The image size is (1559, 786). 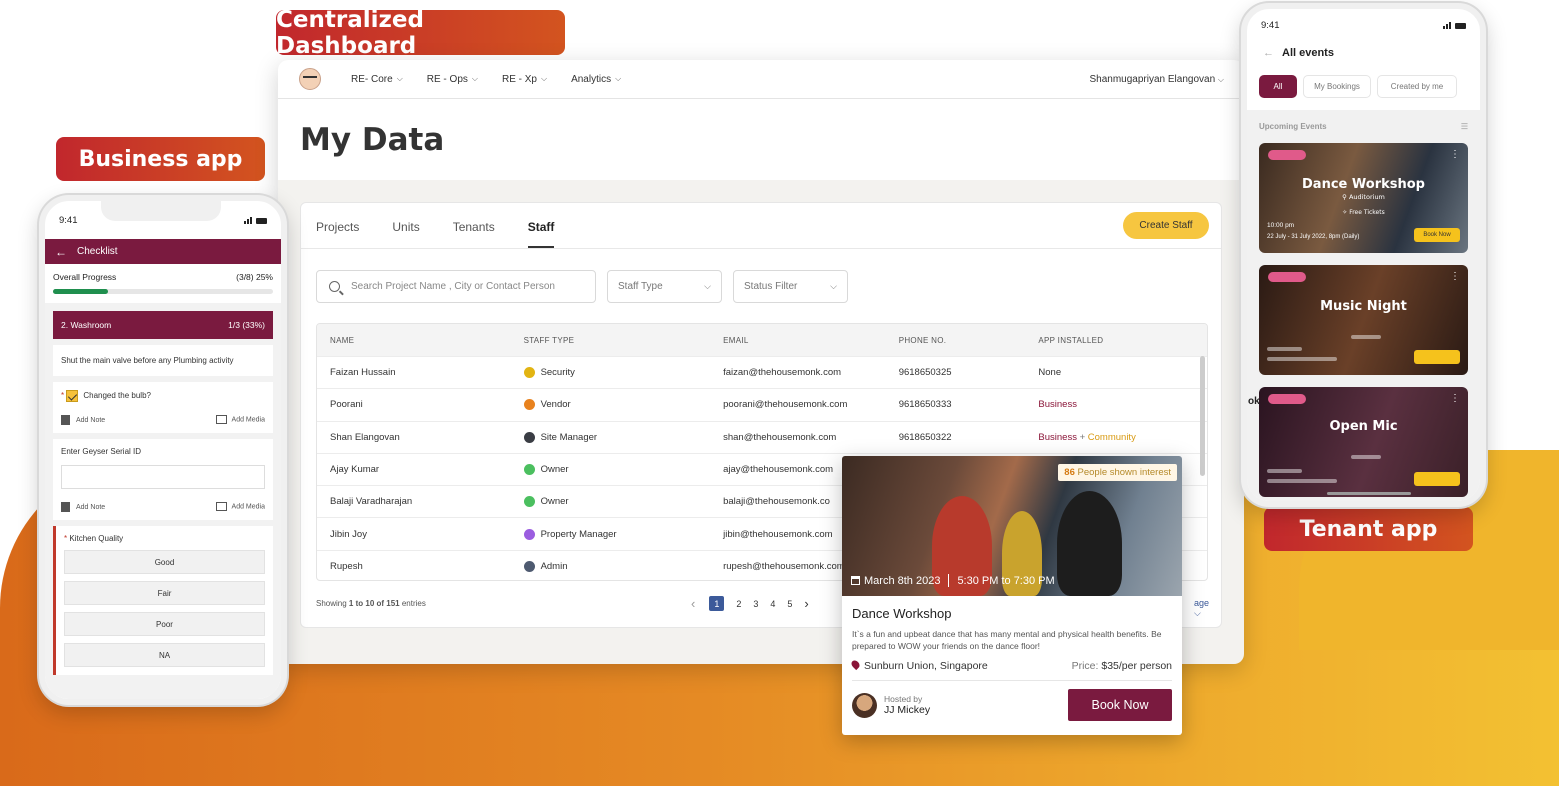 I want to click on host-info: Hosted by JJ Mickey, so click(x=907, y=705).